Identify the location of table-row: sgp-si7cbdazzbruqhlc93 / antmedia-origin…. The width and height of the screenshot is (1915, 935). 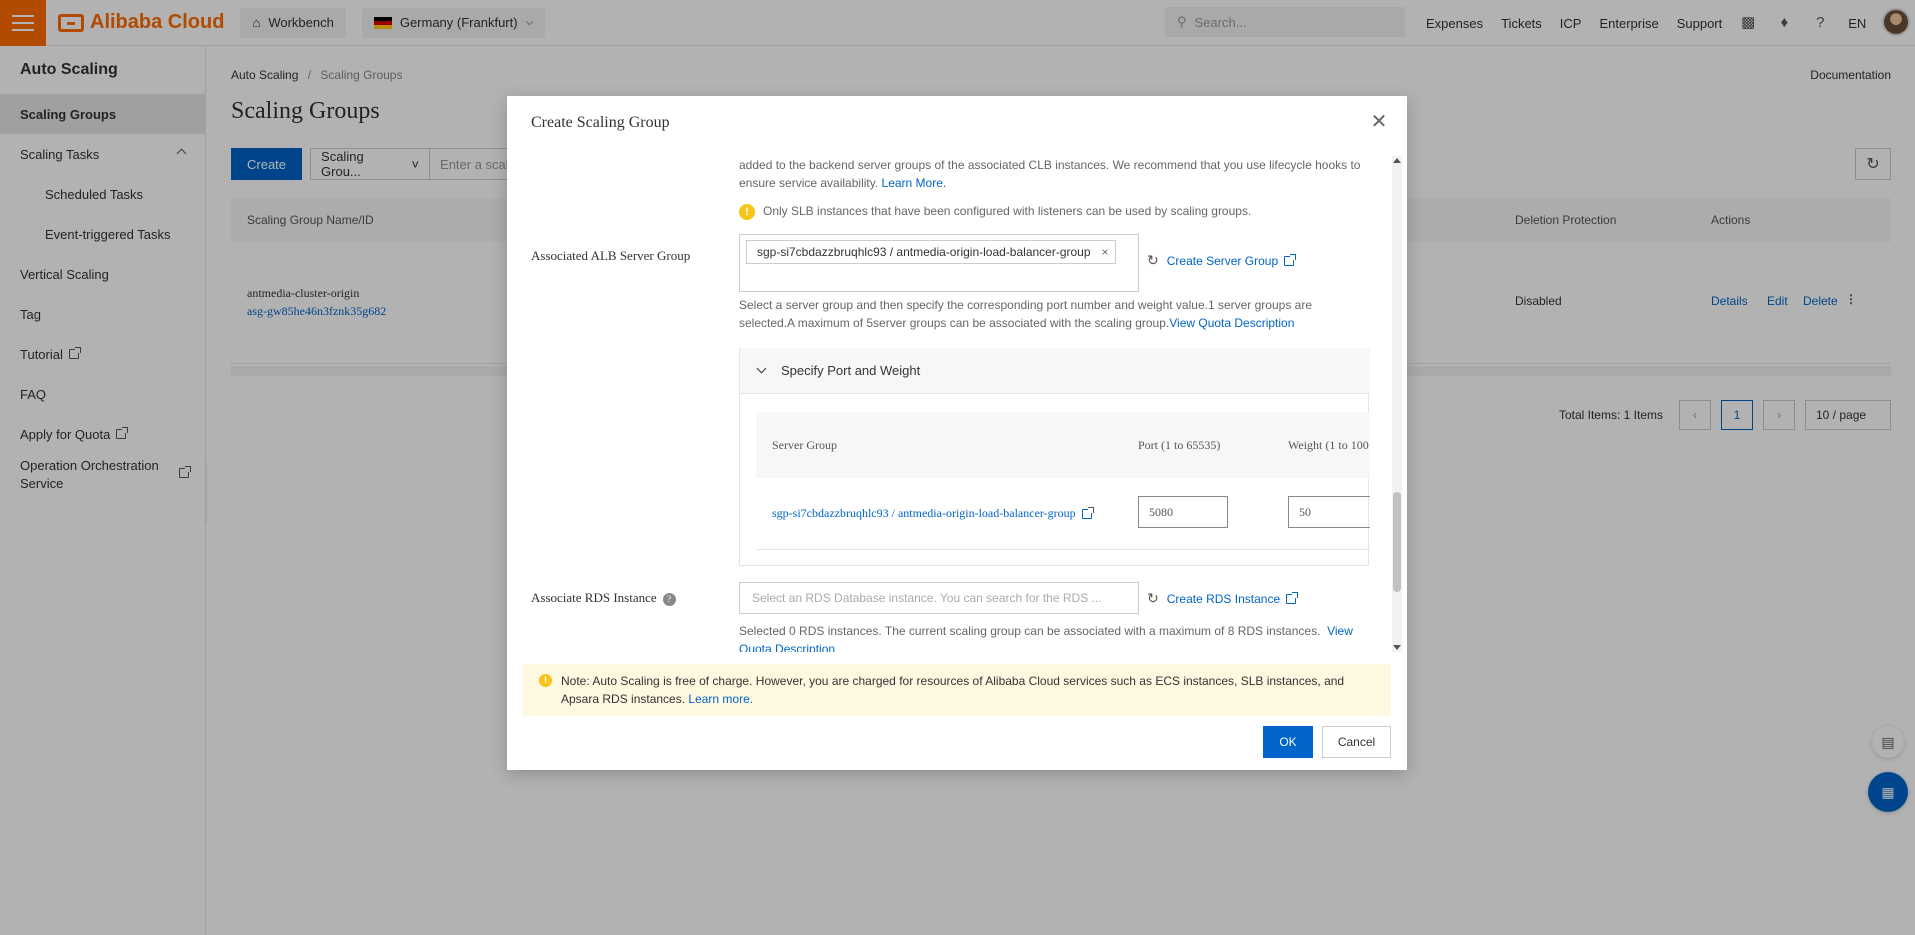
(1063, 514).